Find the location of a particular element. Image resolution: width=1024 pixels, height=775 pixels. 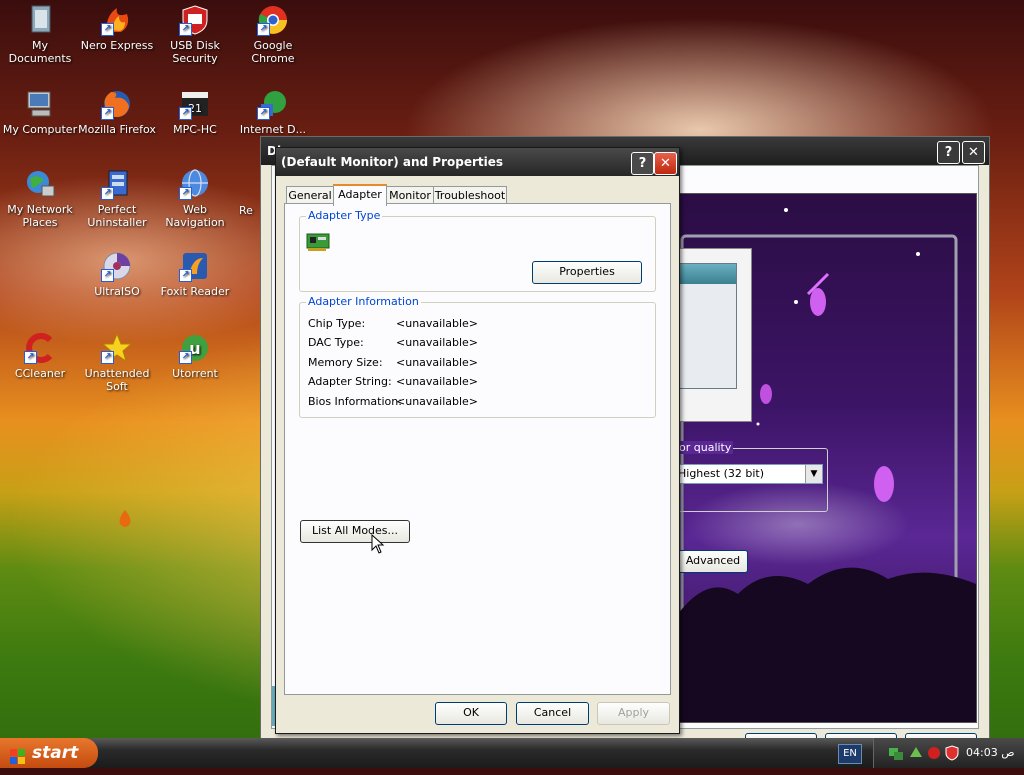

taskbar: start EN ص 04:03 is located at coordinates (512, 753).